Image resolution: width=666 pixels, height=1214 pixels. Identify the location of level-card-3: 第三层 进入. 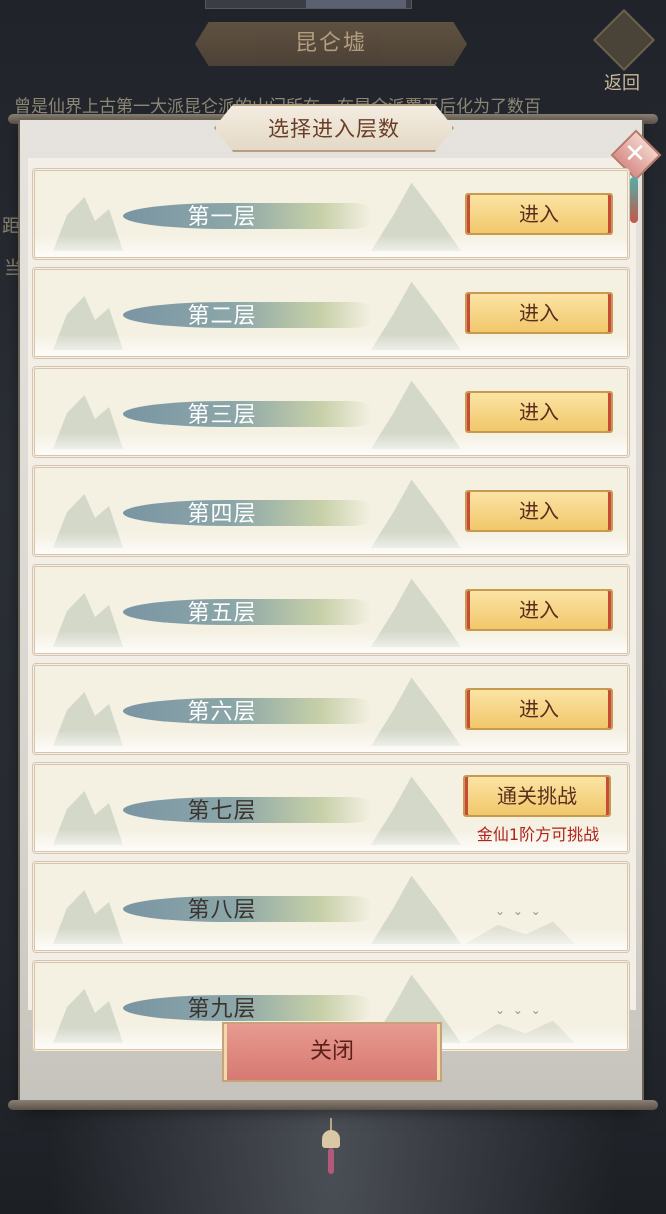
(331, 412).